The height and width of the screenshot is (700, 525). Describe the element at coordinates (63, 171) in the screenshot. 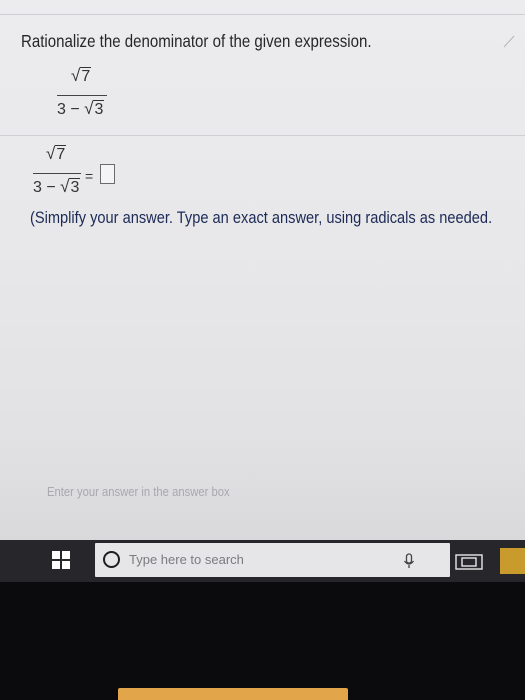

I see `answer-expression: √7 3 − √3` at that location.